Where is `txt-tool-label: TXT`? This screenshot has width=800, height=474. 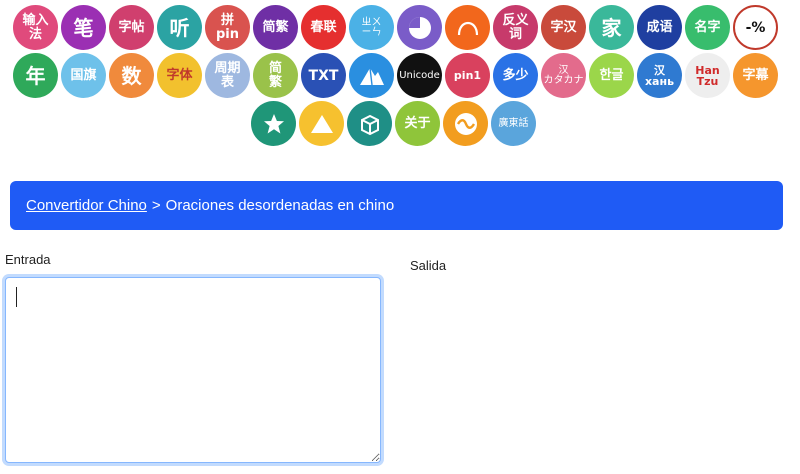 txt-tool-label: TXT is located at coordinates (323, 75).